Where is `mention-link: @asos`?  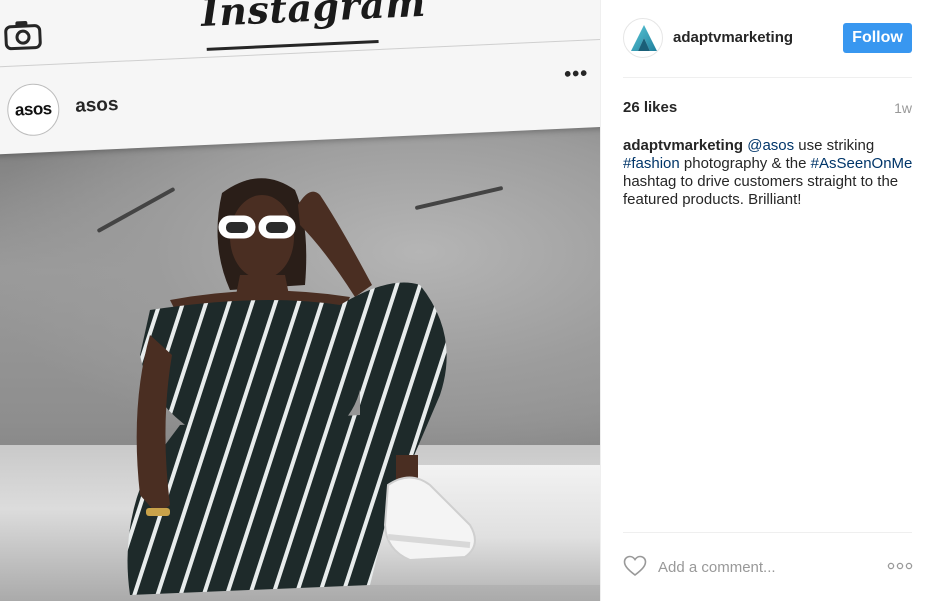
mention-link: @asos is located at coordinates (770, 145).